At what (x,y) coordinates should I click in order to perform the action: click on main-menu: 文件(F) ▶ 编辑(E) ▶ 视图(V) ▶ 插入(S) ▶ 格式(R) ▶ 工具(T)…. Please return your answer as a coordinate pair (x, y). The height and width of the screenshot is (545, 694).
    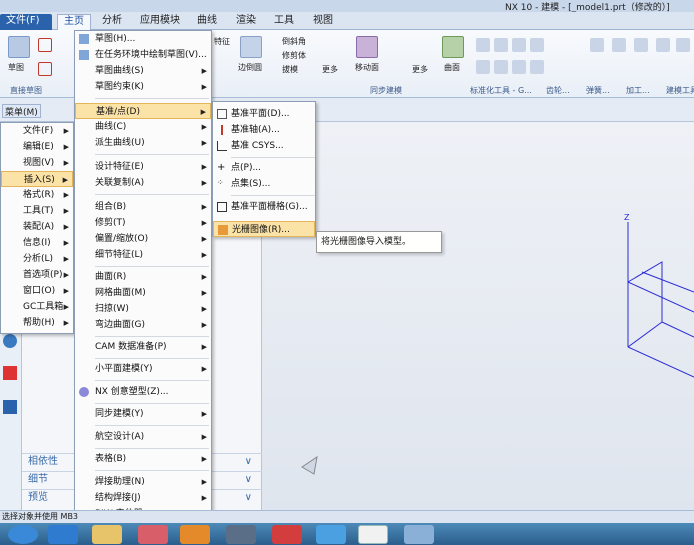
    Looking at the image, I should click on (37, 228).